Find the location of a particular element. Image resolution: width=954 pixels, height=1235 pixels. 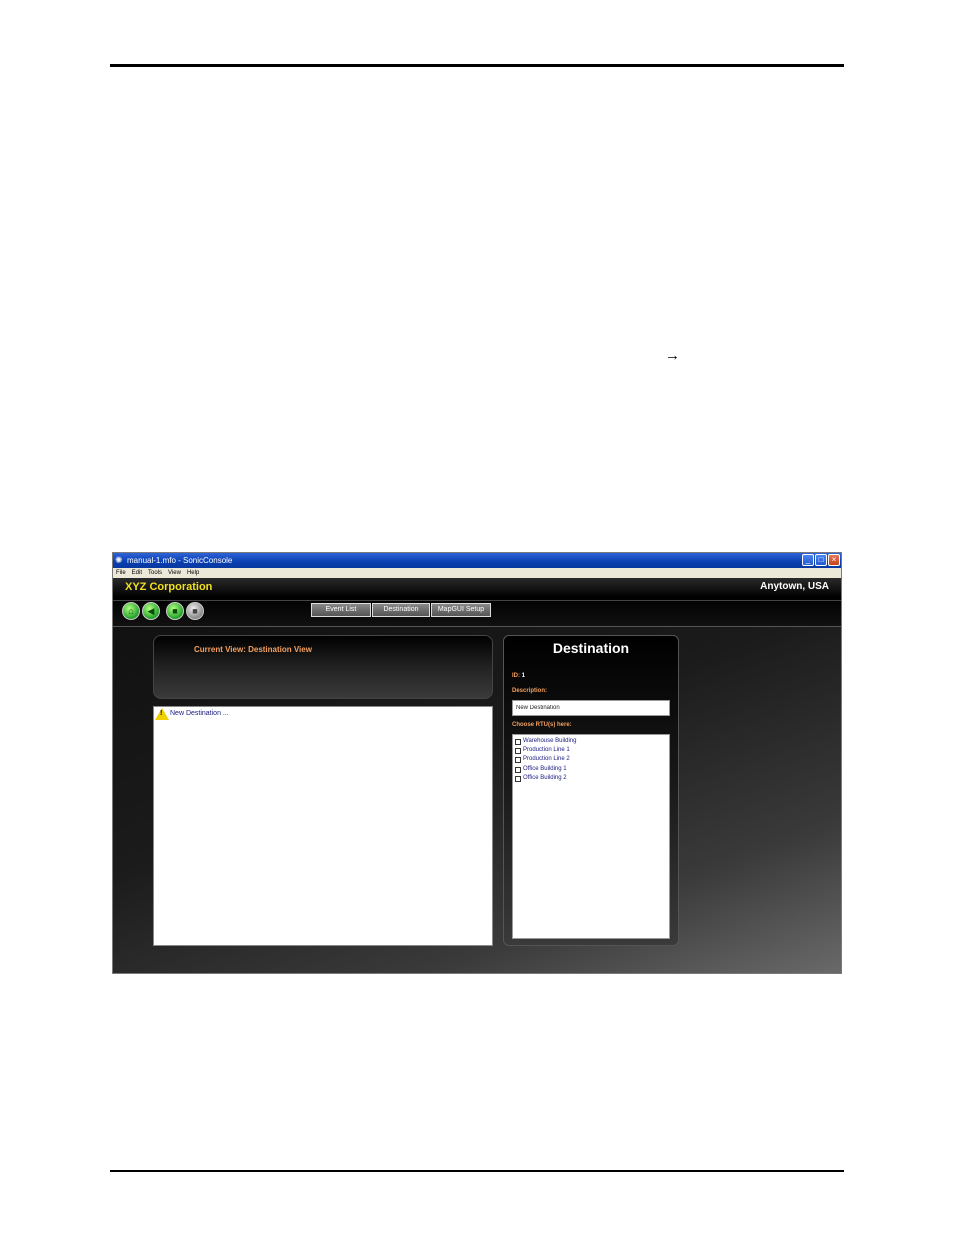

menu-bar: File Edit Tools View Help is located at coordinates (477, 573).